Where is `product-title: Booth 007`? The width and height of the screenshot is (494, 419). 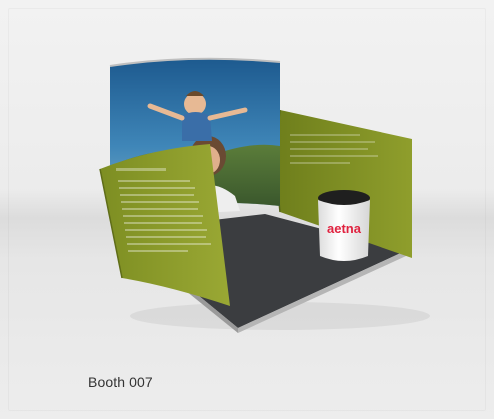 product-title: Booth 007 is located at coordinates (120, 382).